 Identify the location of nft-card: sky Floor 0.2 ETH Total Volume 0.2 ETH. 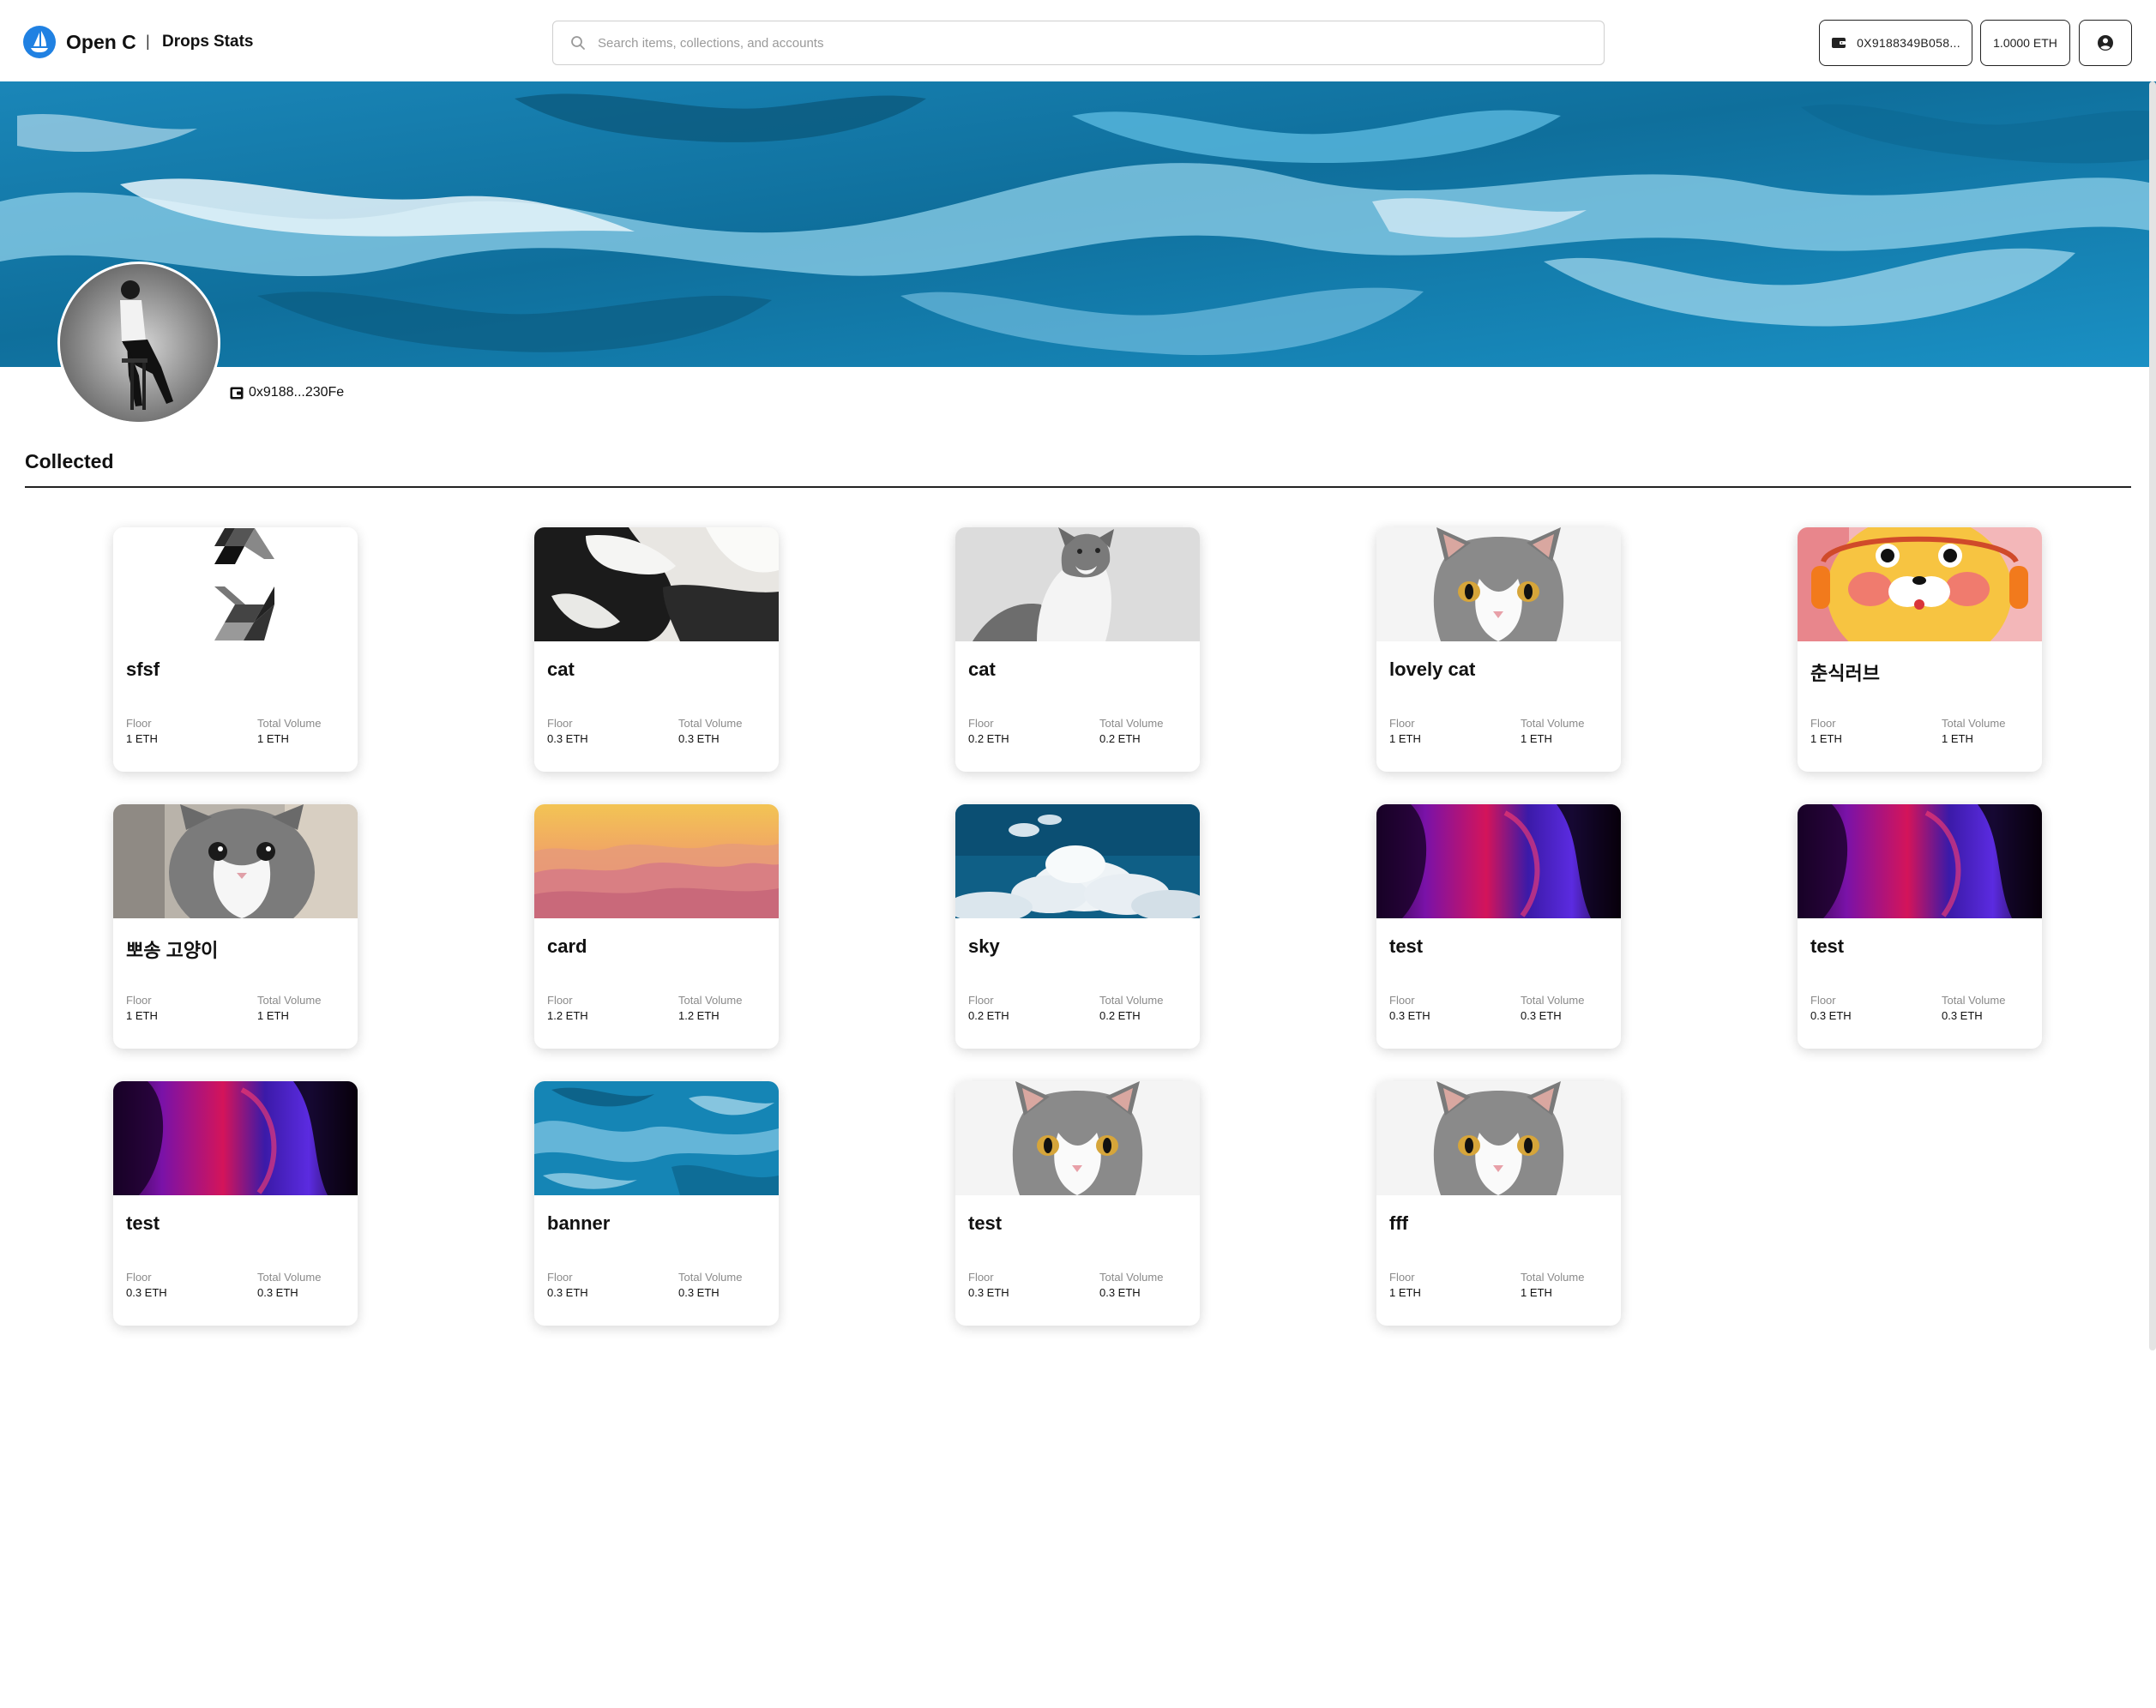
(1077, 927).